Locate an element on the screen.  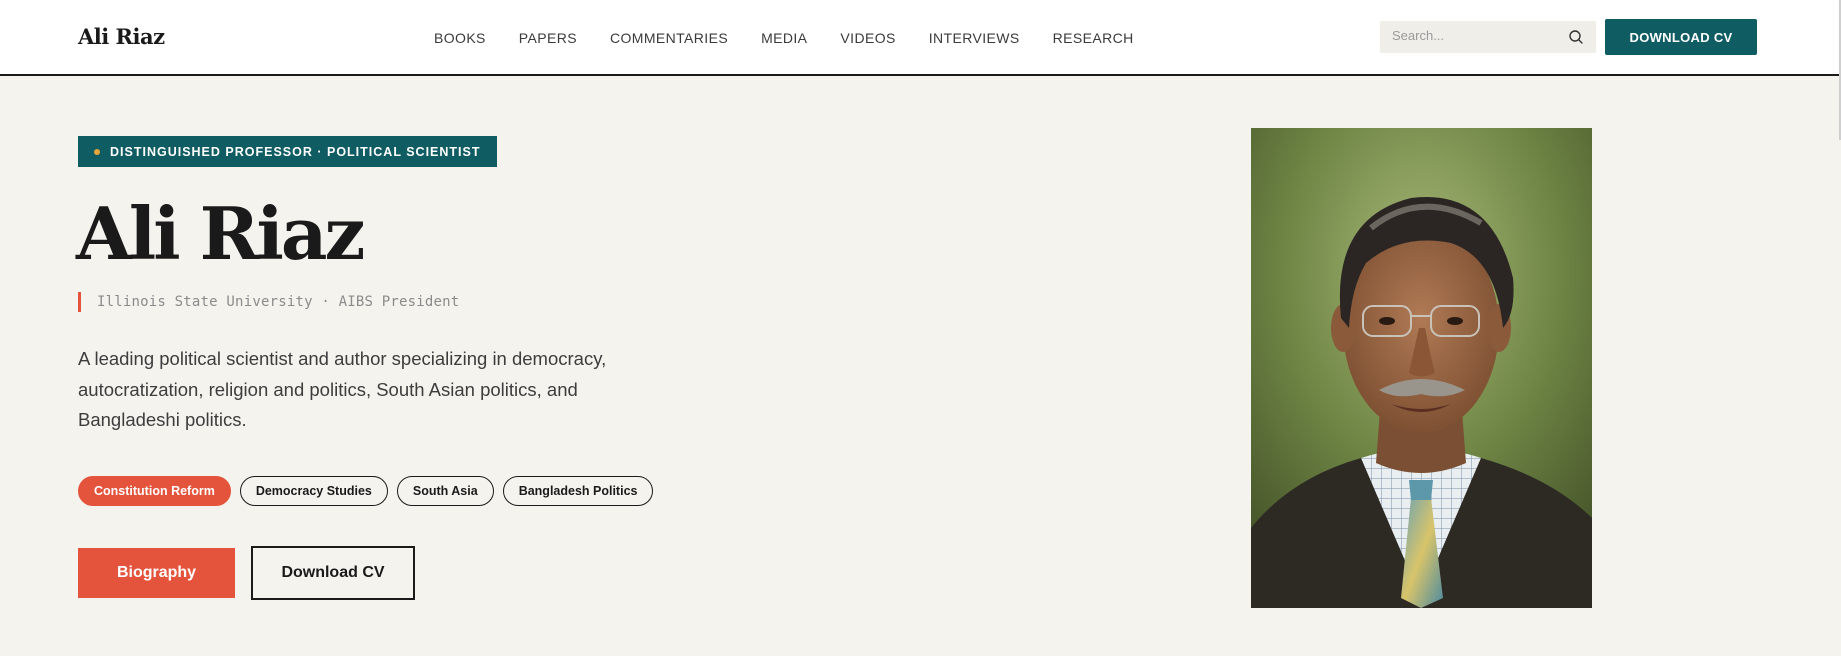
nav-commentaries: COMMENTARIES is located at coordinates (669, 38).